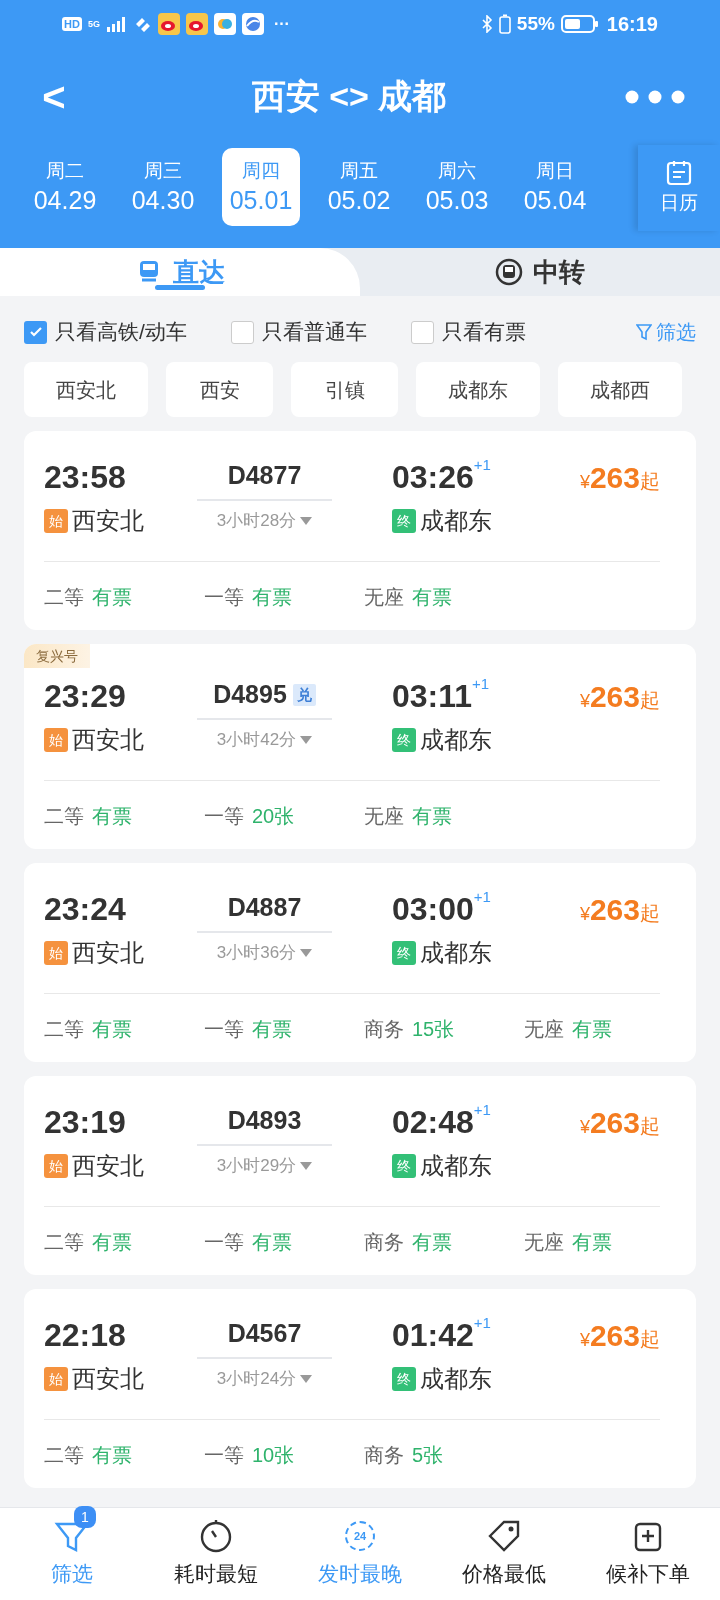  Describe the element at coordinates (679, 172) in the screenshot. I see `calendar-icon` at that location.